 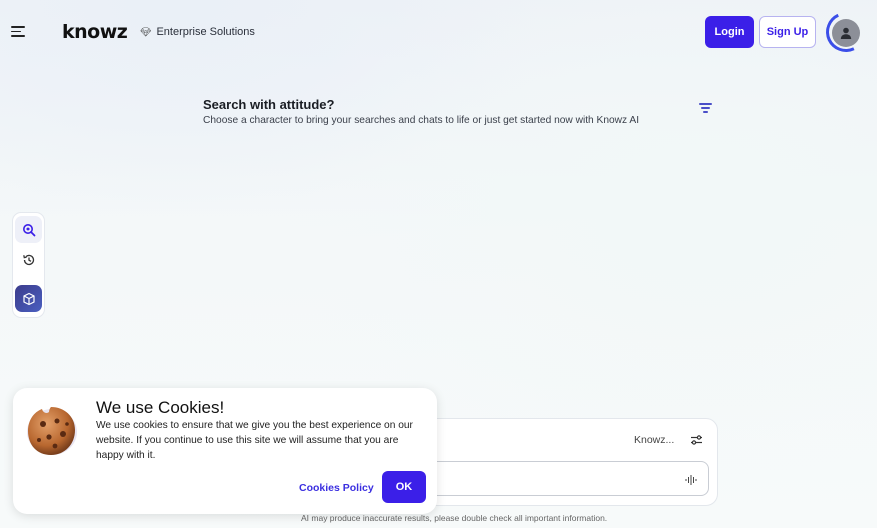 I want to click on sidebar-item-search, so click(x=28, y=229).